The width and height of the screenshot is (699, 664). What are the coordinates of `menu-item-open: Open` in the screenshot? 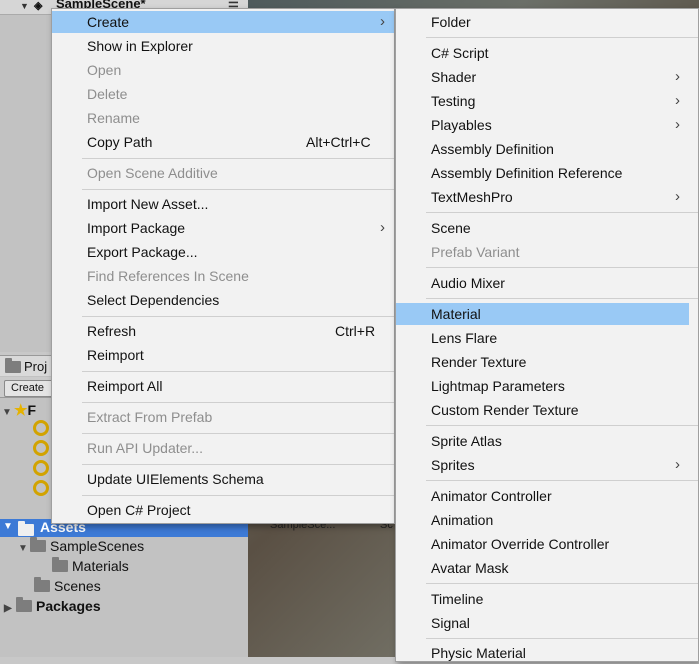 It's located at (223, 70).